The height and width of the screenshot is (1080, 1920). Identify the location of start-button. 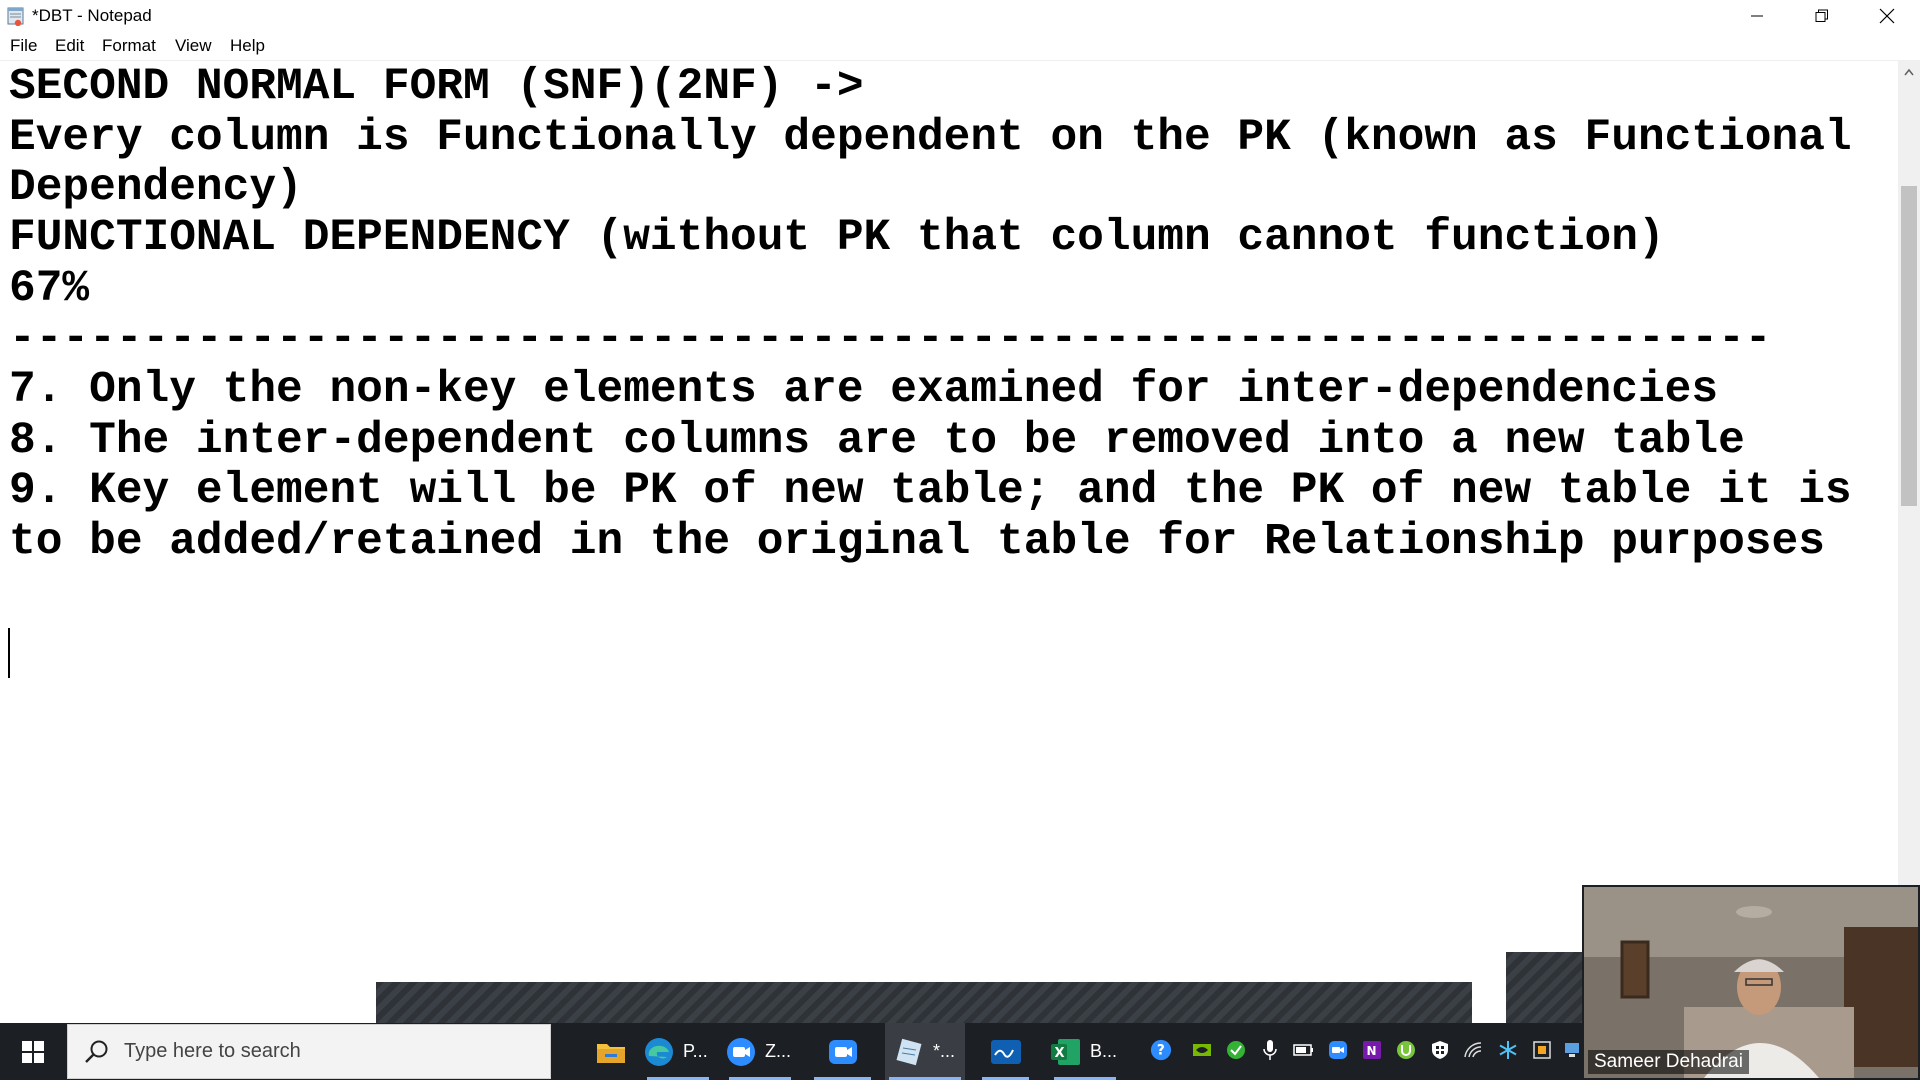
(33, 1051).